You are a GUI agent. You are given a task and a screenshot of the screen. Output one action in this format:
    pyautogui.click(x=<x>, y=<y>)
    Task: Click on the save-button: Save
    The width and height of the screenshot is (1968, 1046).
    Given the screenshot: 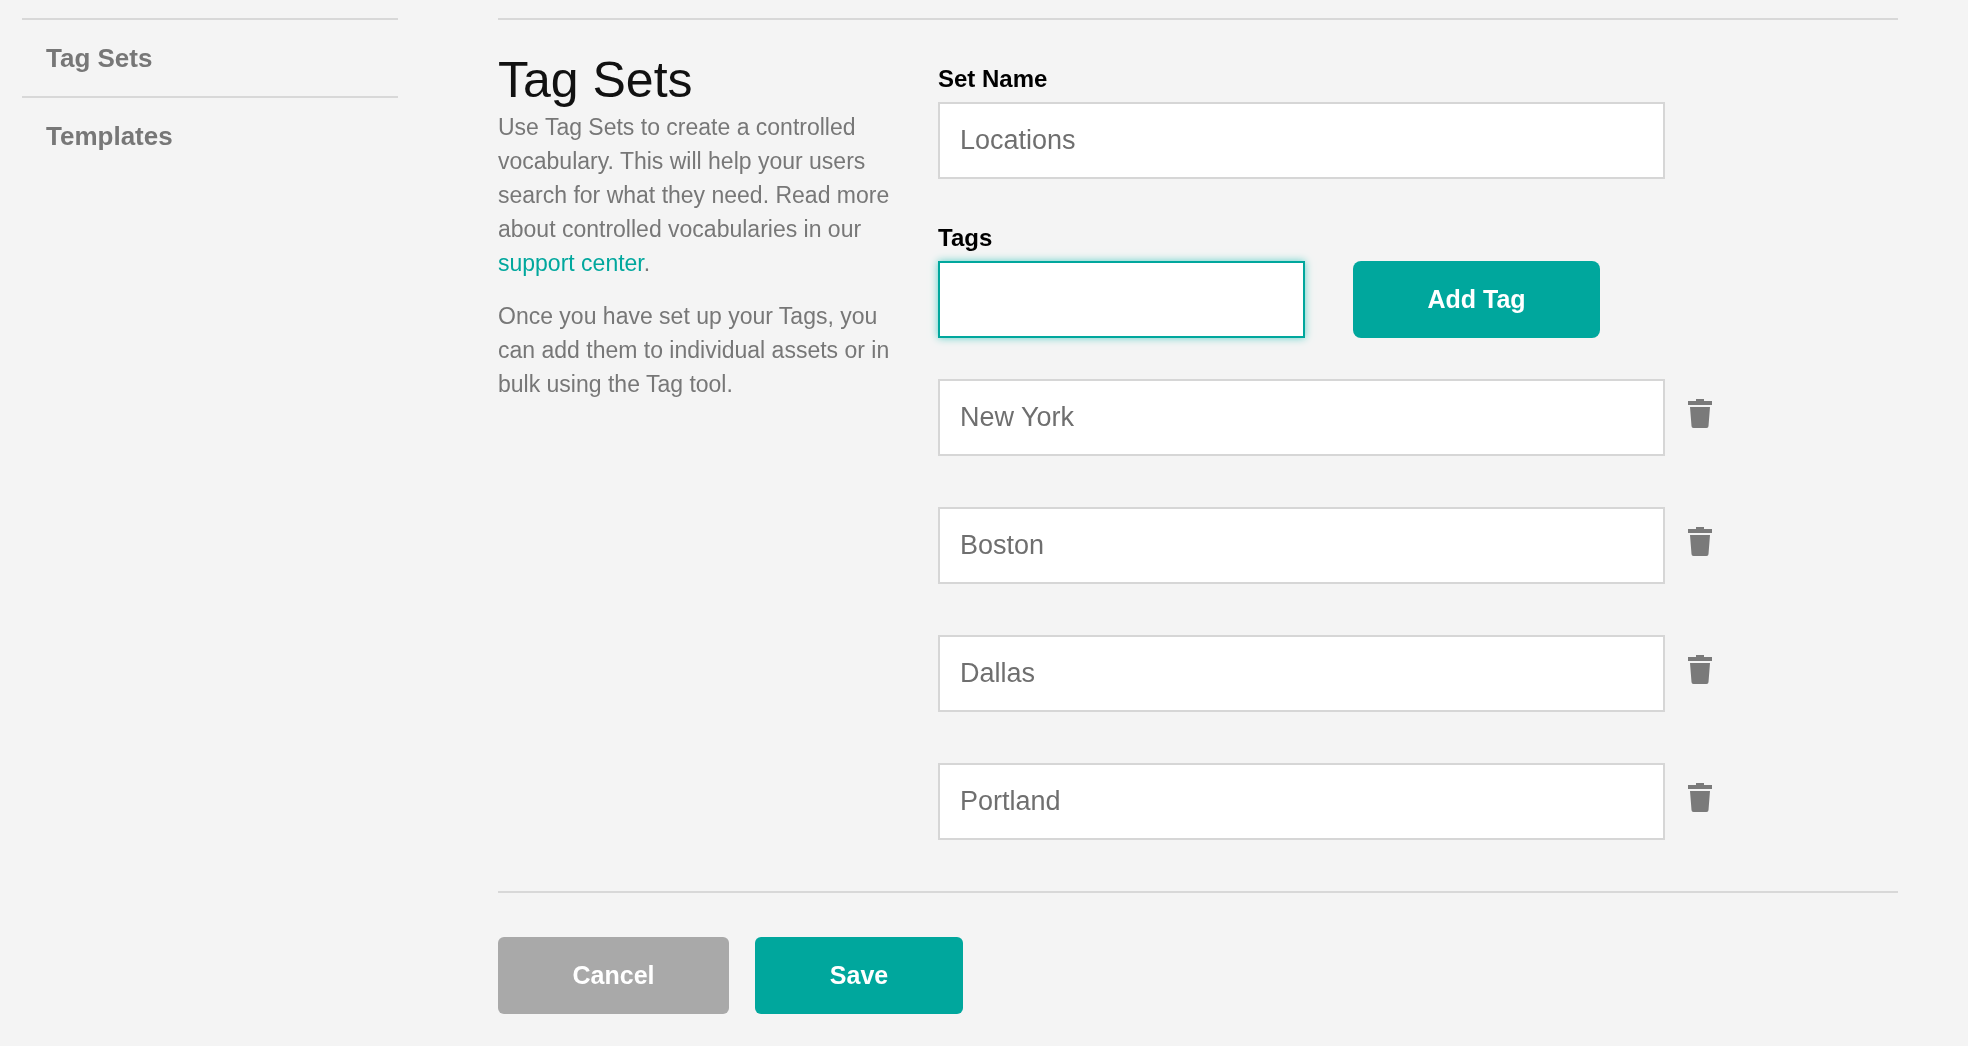 What is the action you would take?
    pyautogui.click(x=859, y=975)
    